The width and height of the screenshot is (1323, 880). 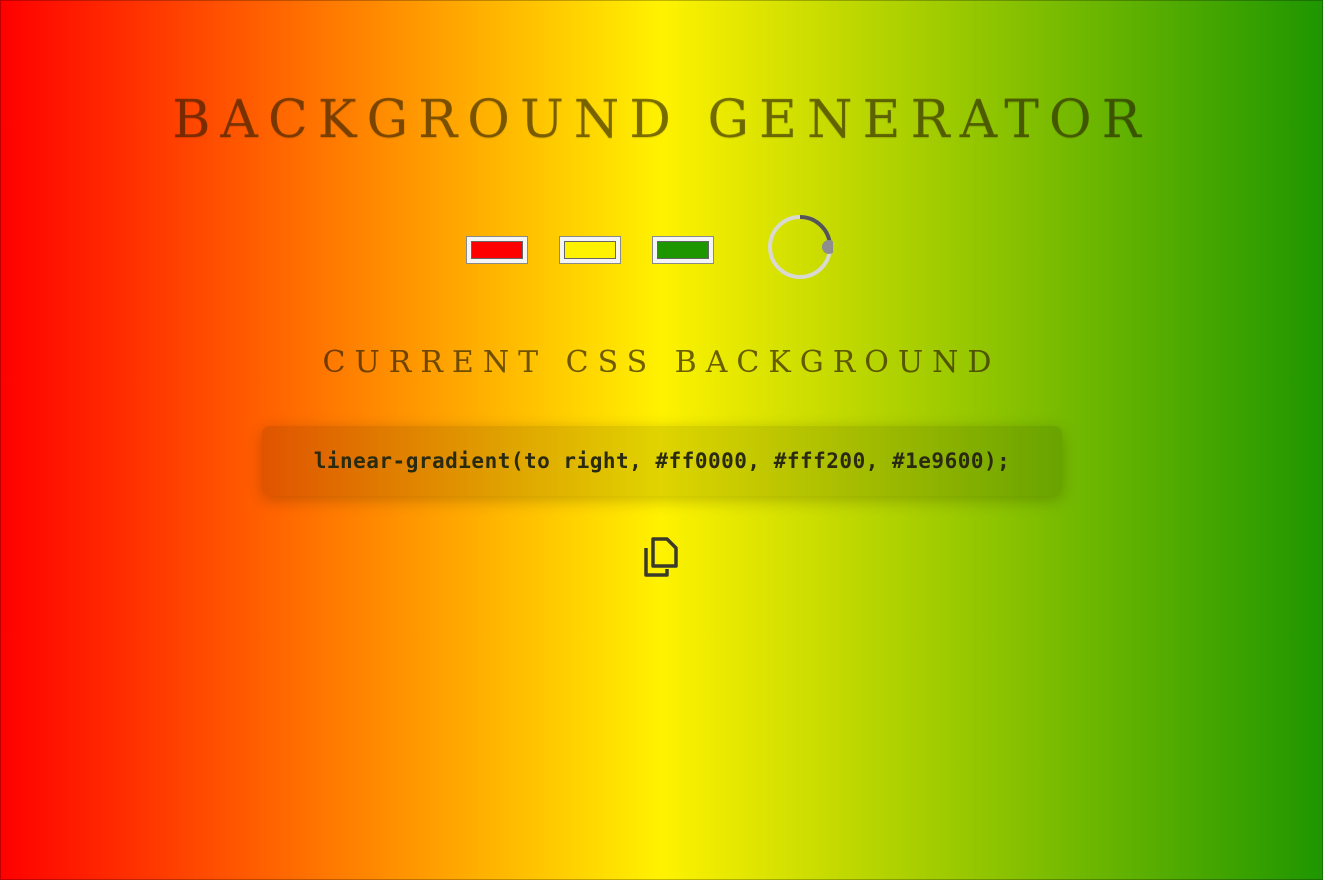 What do you see at coordinates (827, 247) in the screenshot?
I see `angle-dial-handle` at bounding box center [827, 247].